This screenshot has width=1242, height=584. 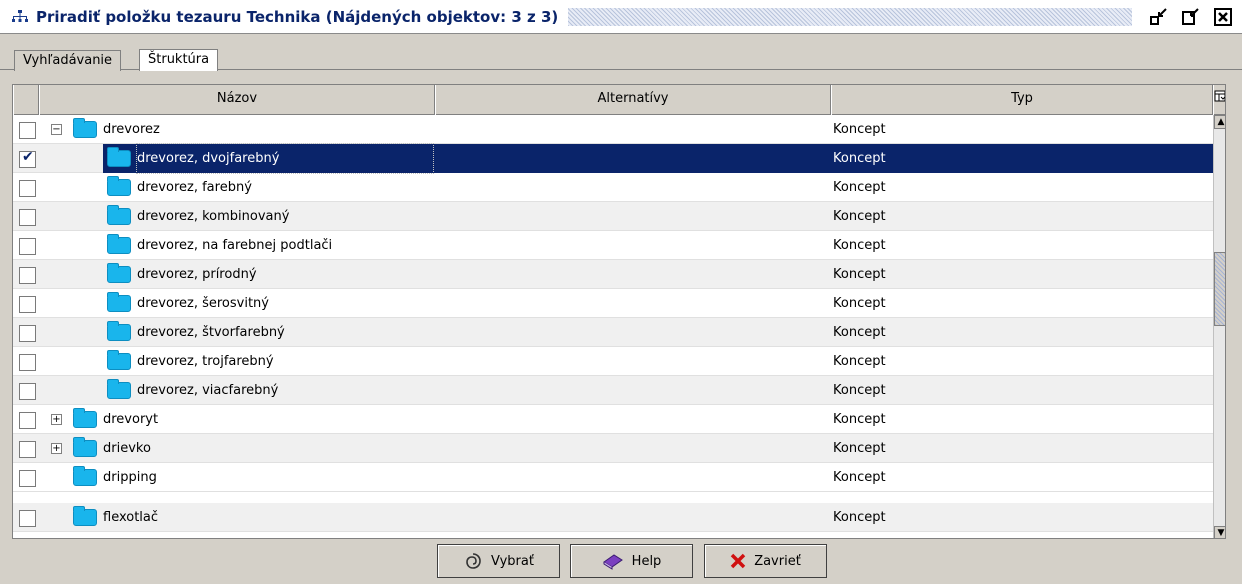 What do you see at coordinates (285, 158) in the screenshot?
I see `row-name: drevorez, dvojfarebný` at bounding box center [285, 158].